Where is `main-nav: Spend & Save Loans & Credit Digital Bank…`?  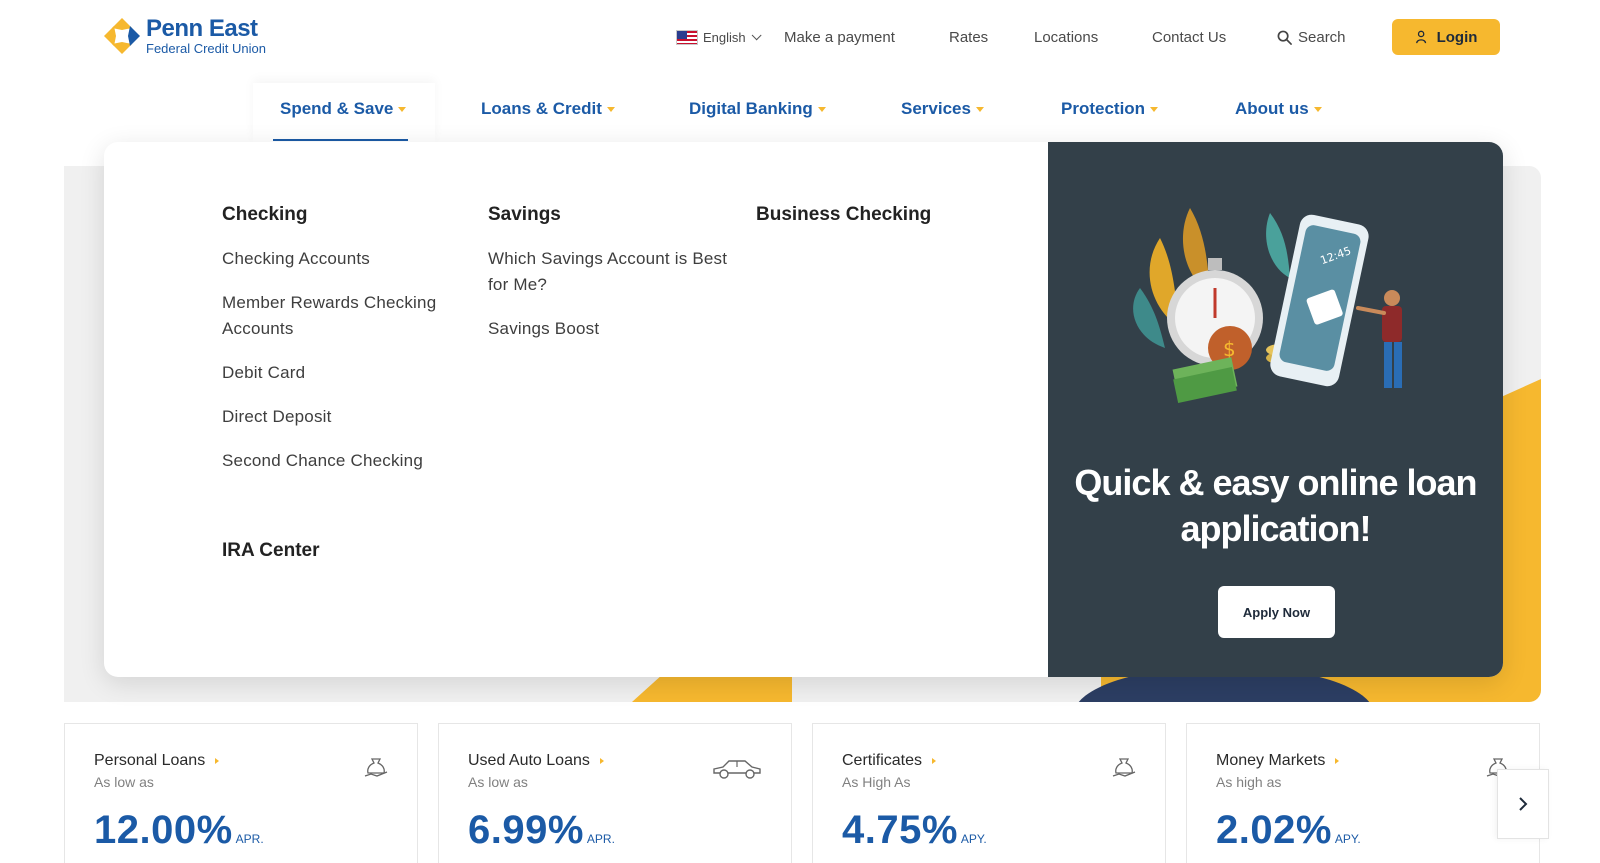 main-nav: Spend & Save Loans & Credit Digital Bank… is located at coordinates (800, 111).